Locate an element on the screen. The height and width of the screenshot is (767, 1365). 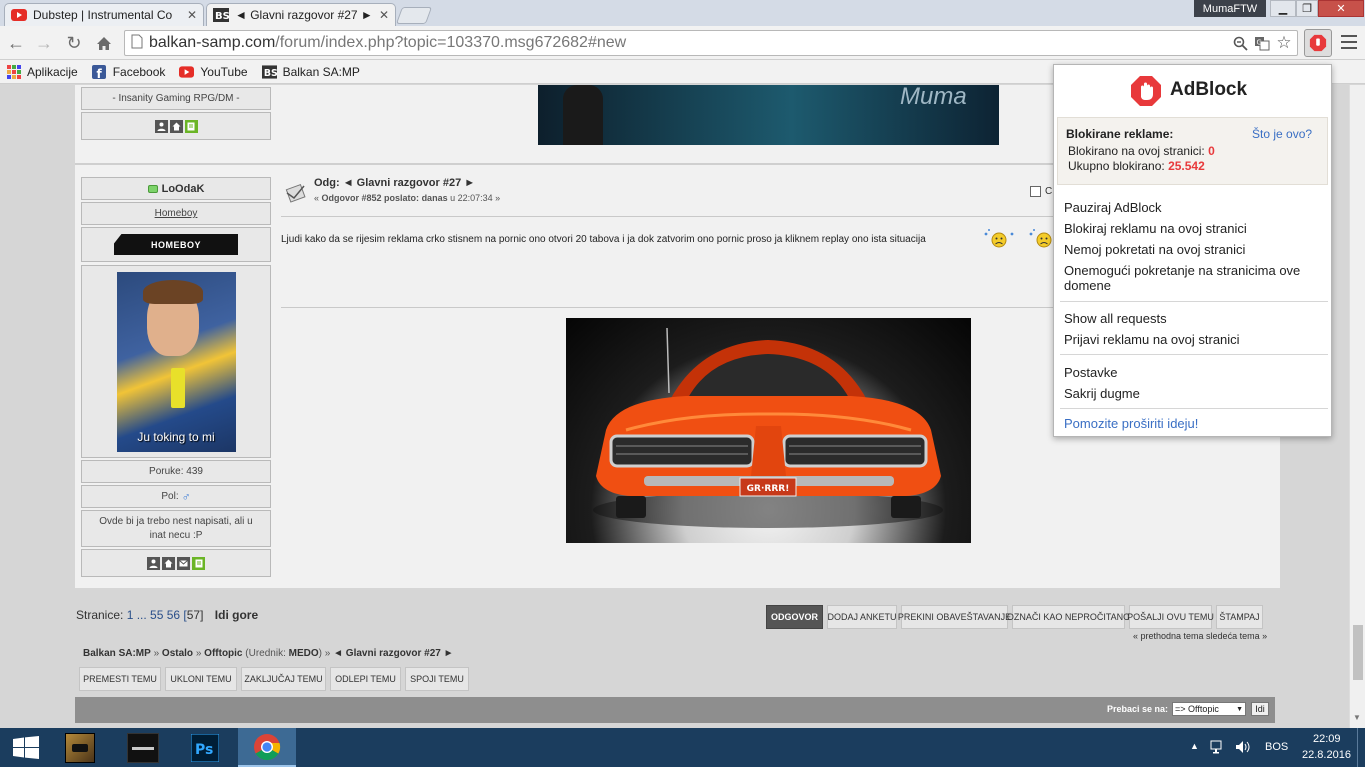
clock-time: 22:09 is located at coordinates (1327, 739).